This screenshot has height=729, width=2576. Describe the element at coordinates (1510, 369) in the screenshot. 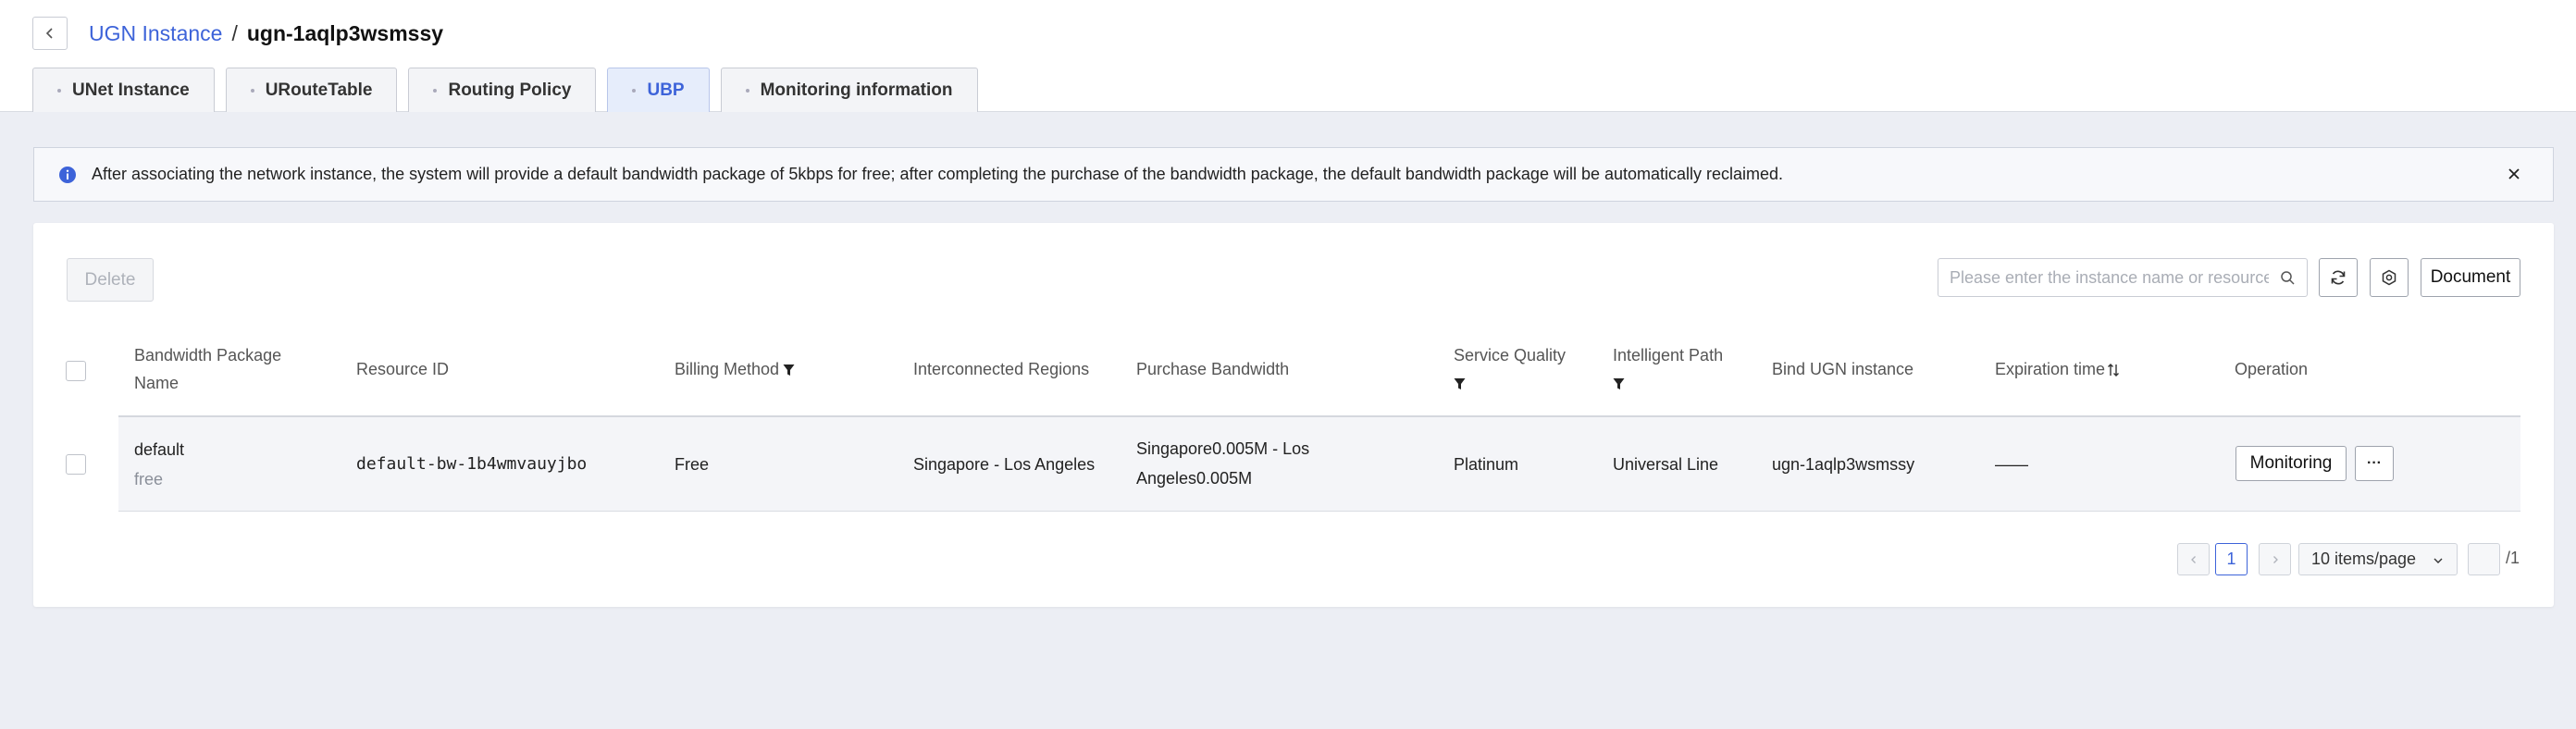

I see `header-service-quality: Service Quality` at that location.